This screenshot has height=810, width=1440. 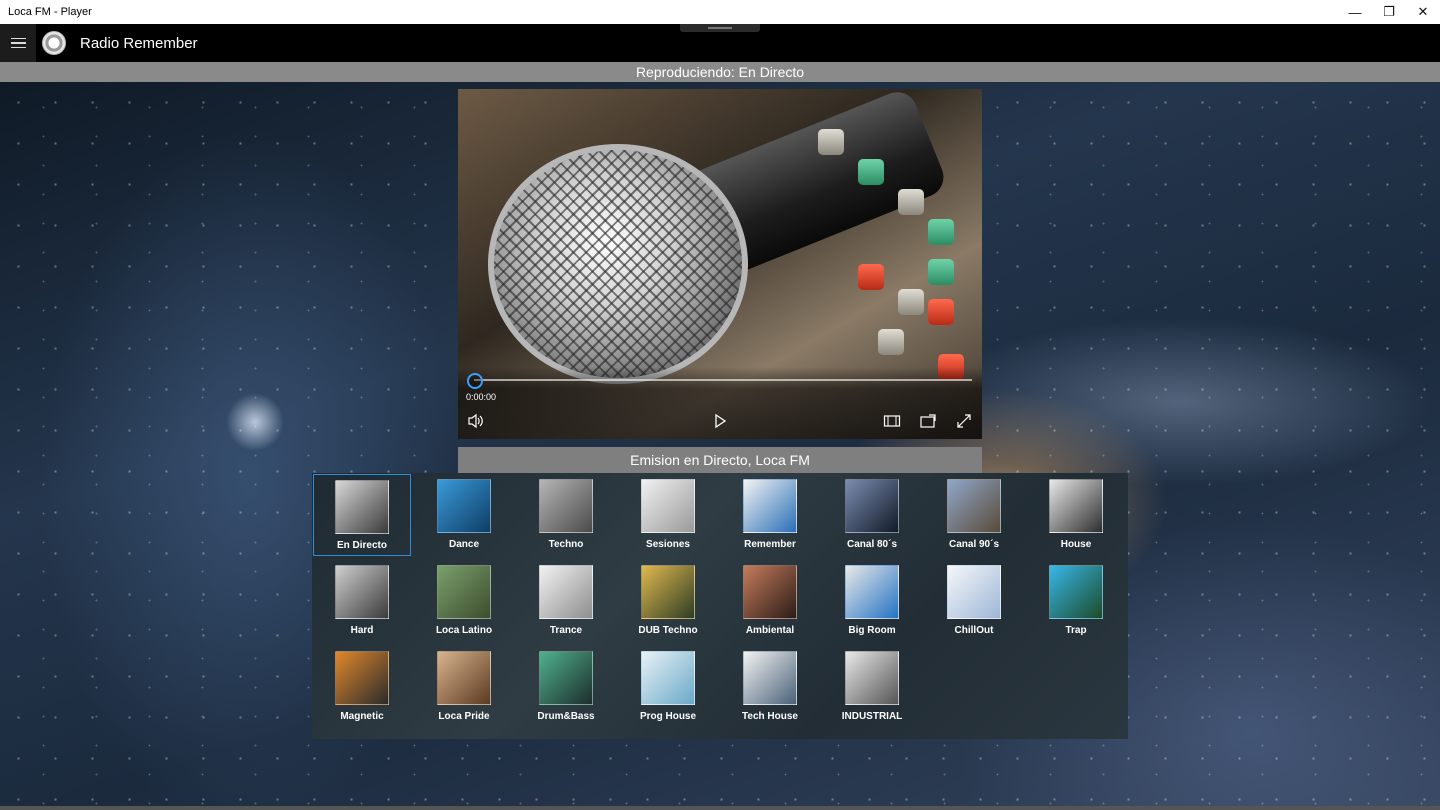 What do you see at coordinates (566, 544) in the screenshot?
I see `station-label: Techno` at bounding box center [566, 544].